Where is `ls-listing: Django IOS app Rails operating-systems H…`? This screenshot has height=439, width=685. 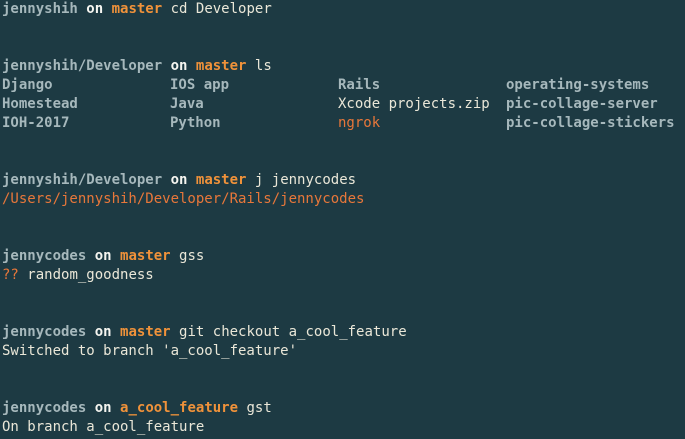
ls-listing: Django IOS app Rails operating-systems H… is located at coordinates (342, 104).